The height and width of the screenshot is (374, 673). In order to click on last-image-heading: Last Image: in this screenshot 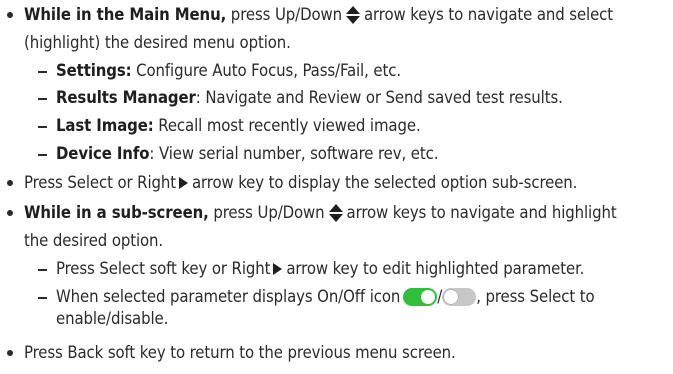, I will do `click(105, 125)`.